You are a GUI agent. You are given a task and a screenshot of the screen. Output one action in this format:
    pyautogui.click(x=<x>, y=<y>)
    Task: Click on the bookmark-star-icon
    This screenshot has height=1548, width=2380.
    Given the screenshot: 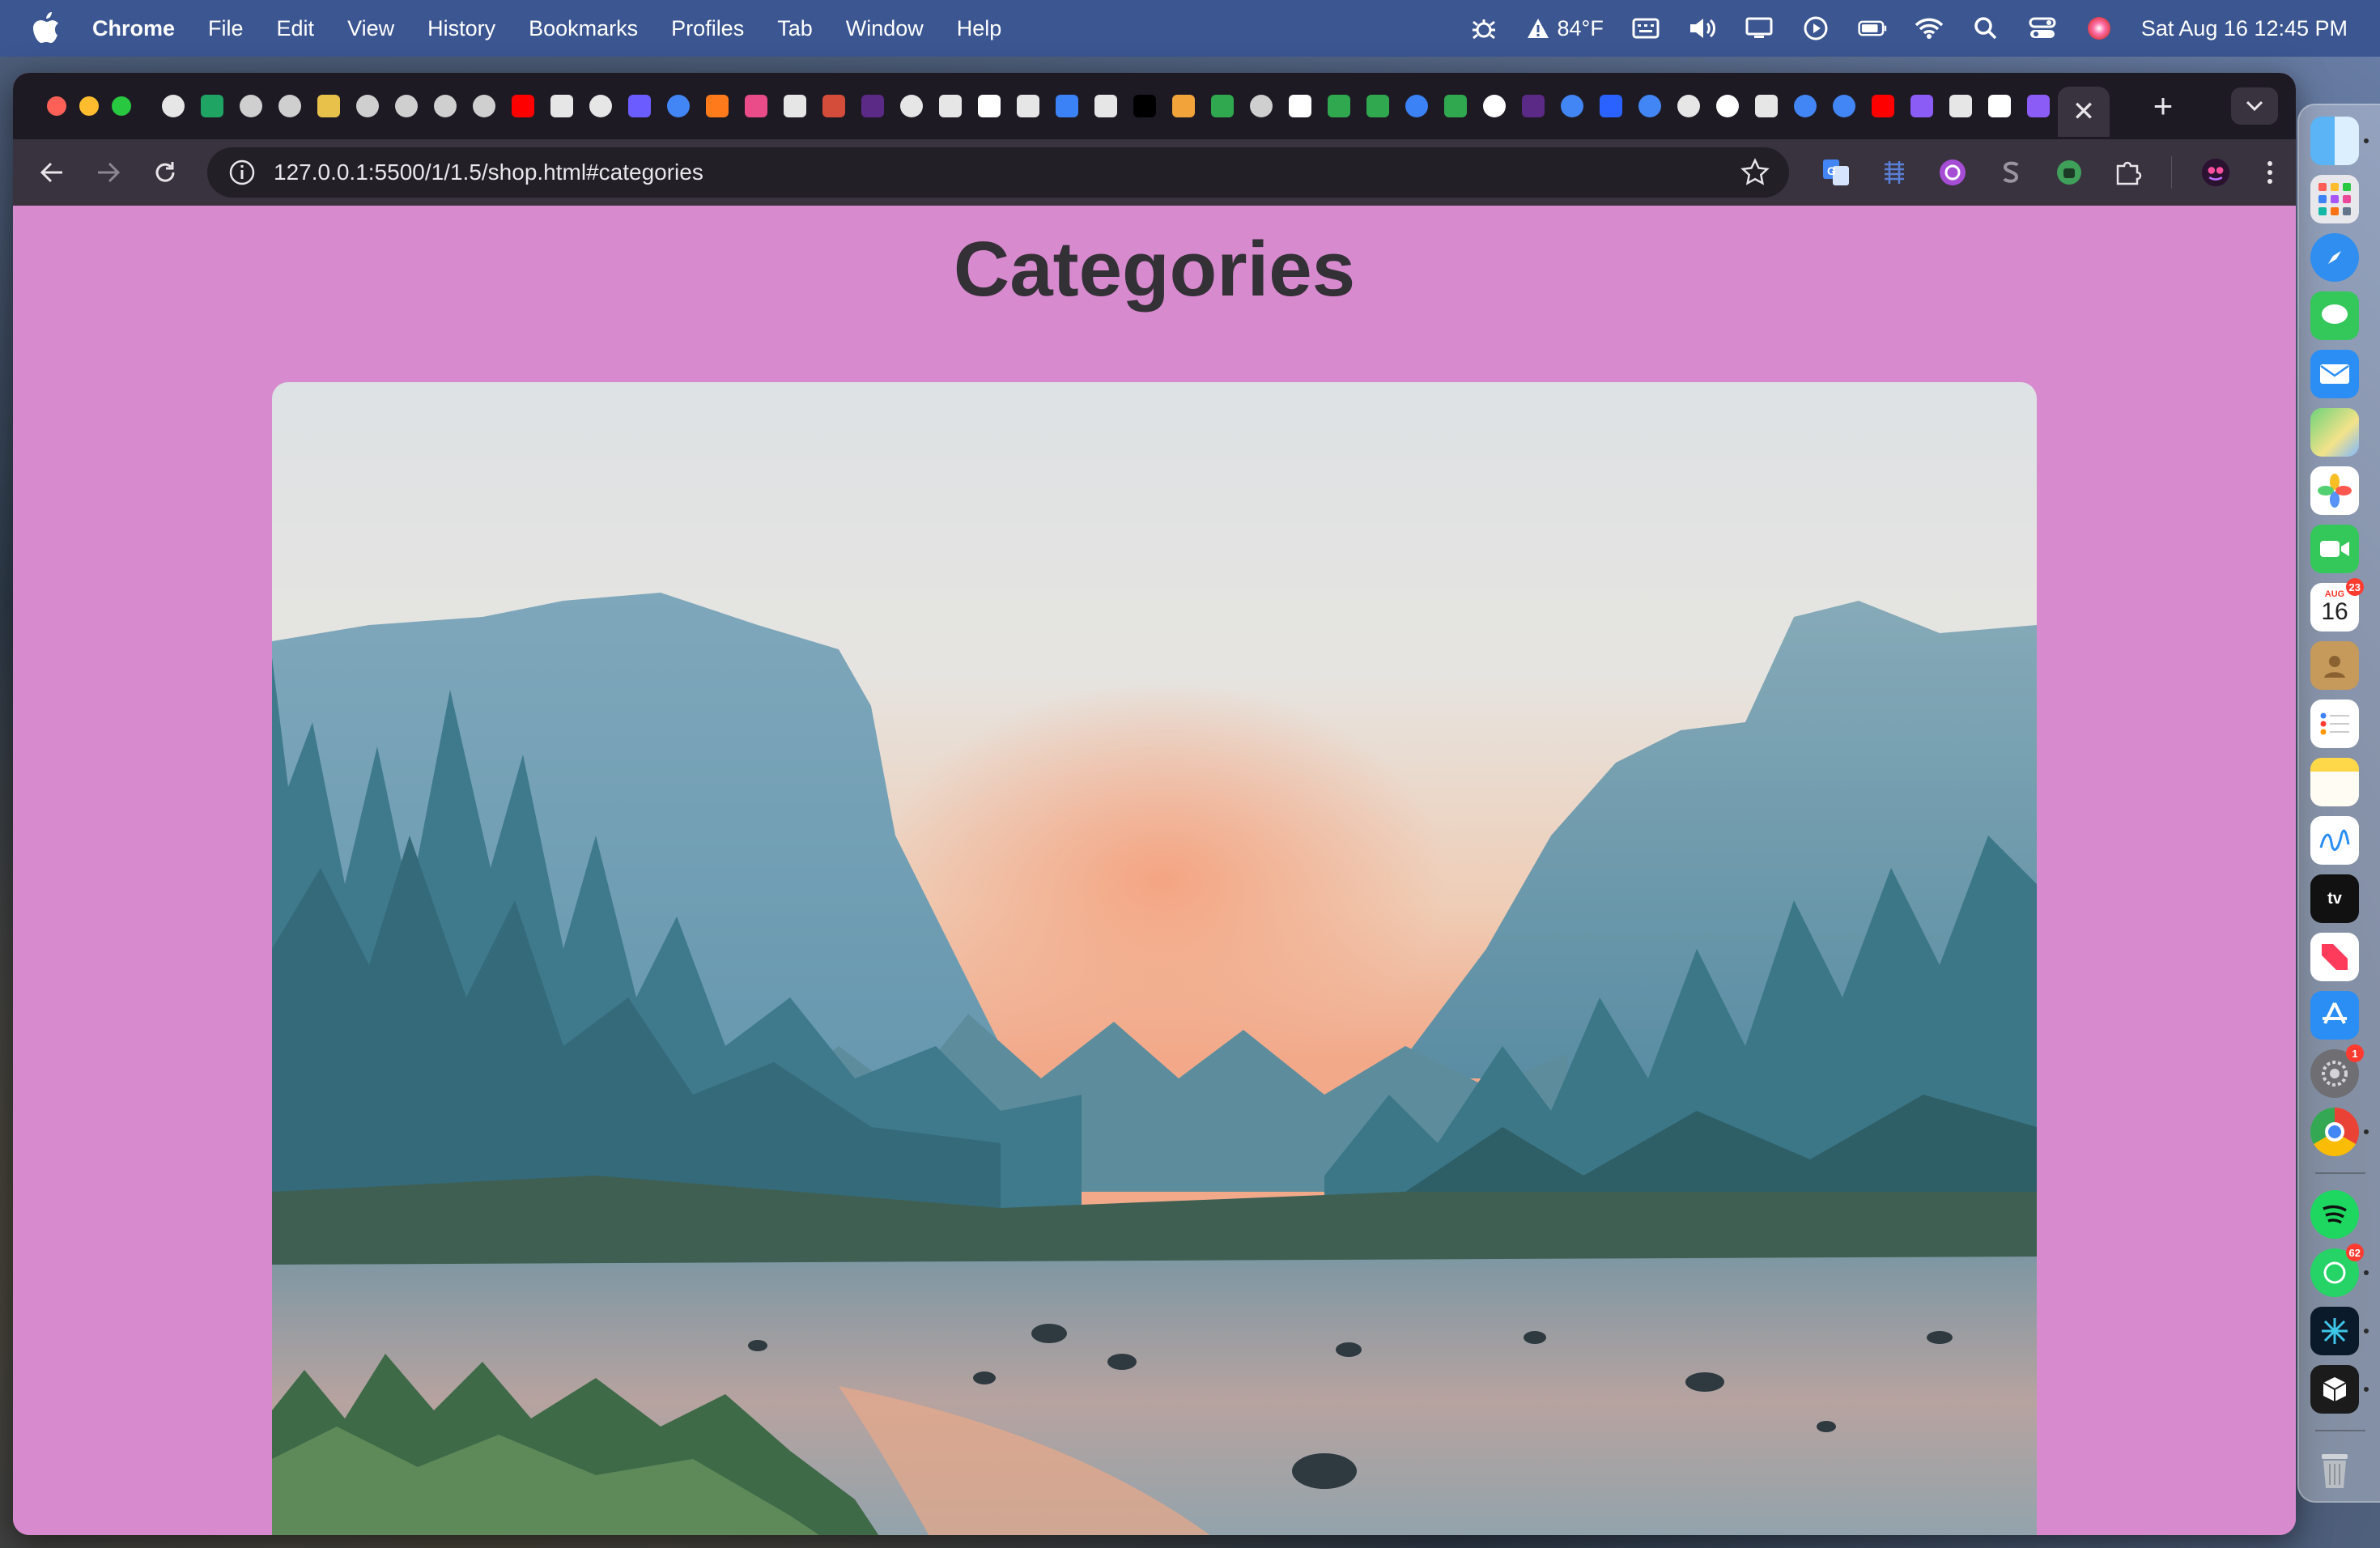 What is the action you would take?
    pyautogui.click(x=1755, y=173)
    